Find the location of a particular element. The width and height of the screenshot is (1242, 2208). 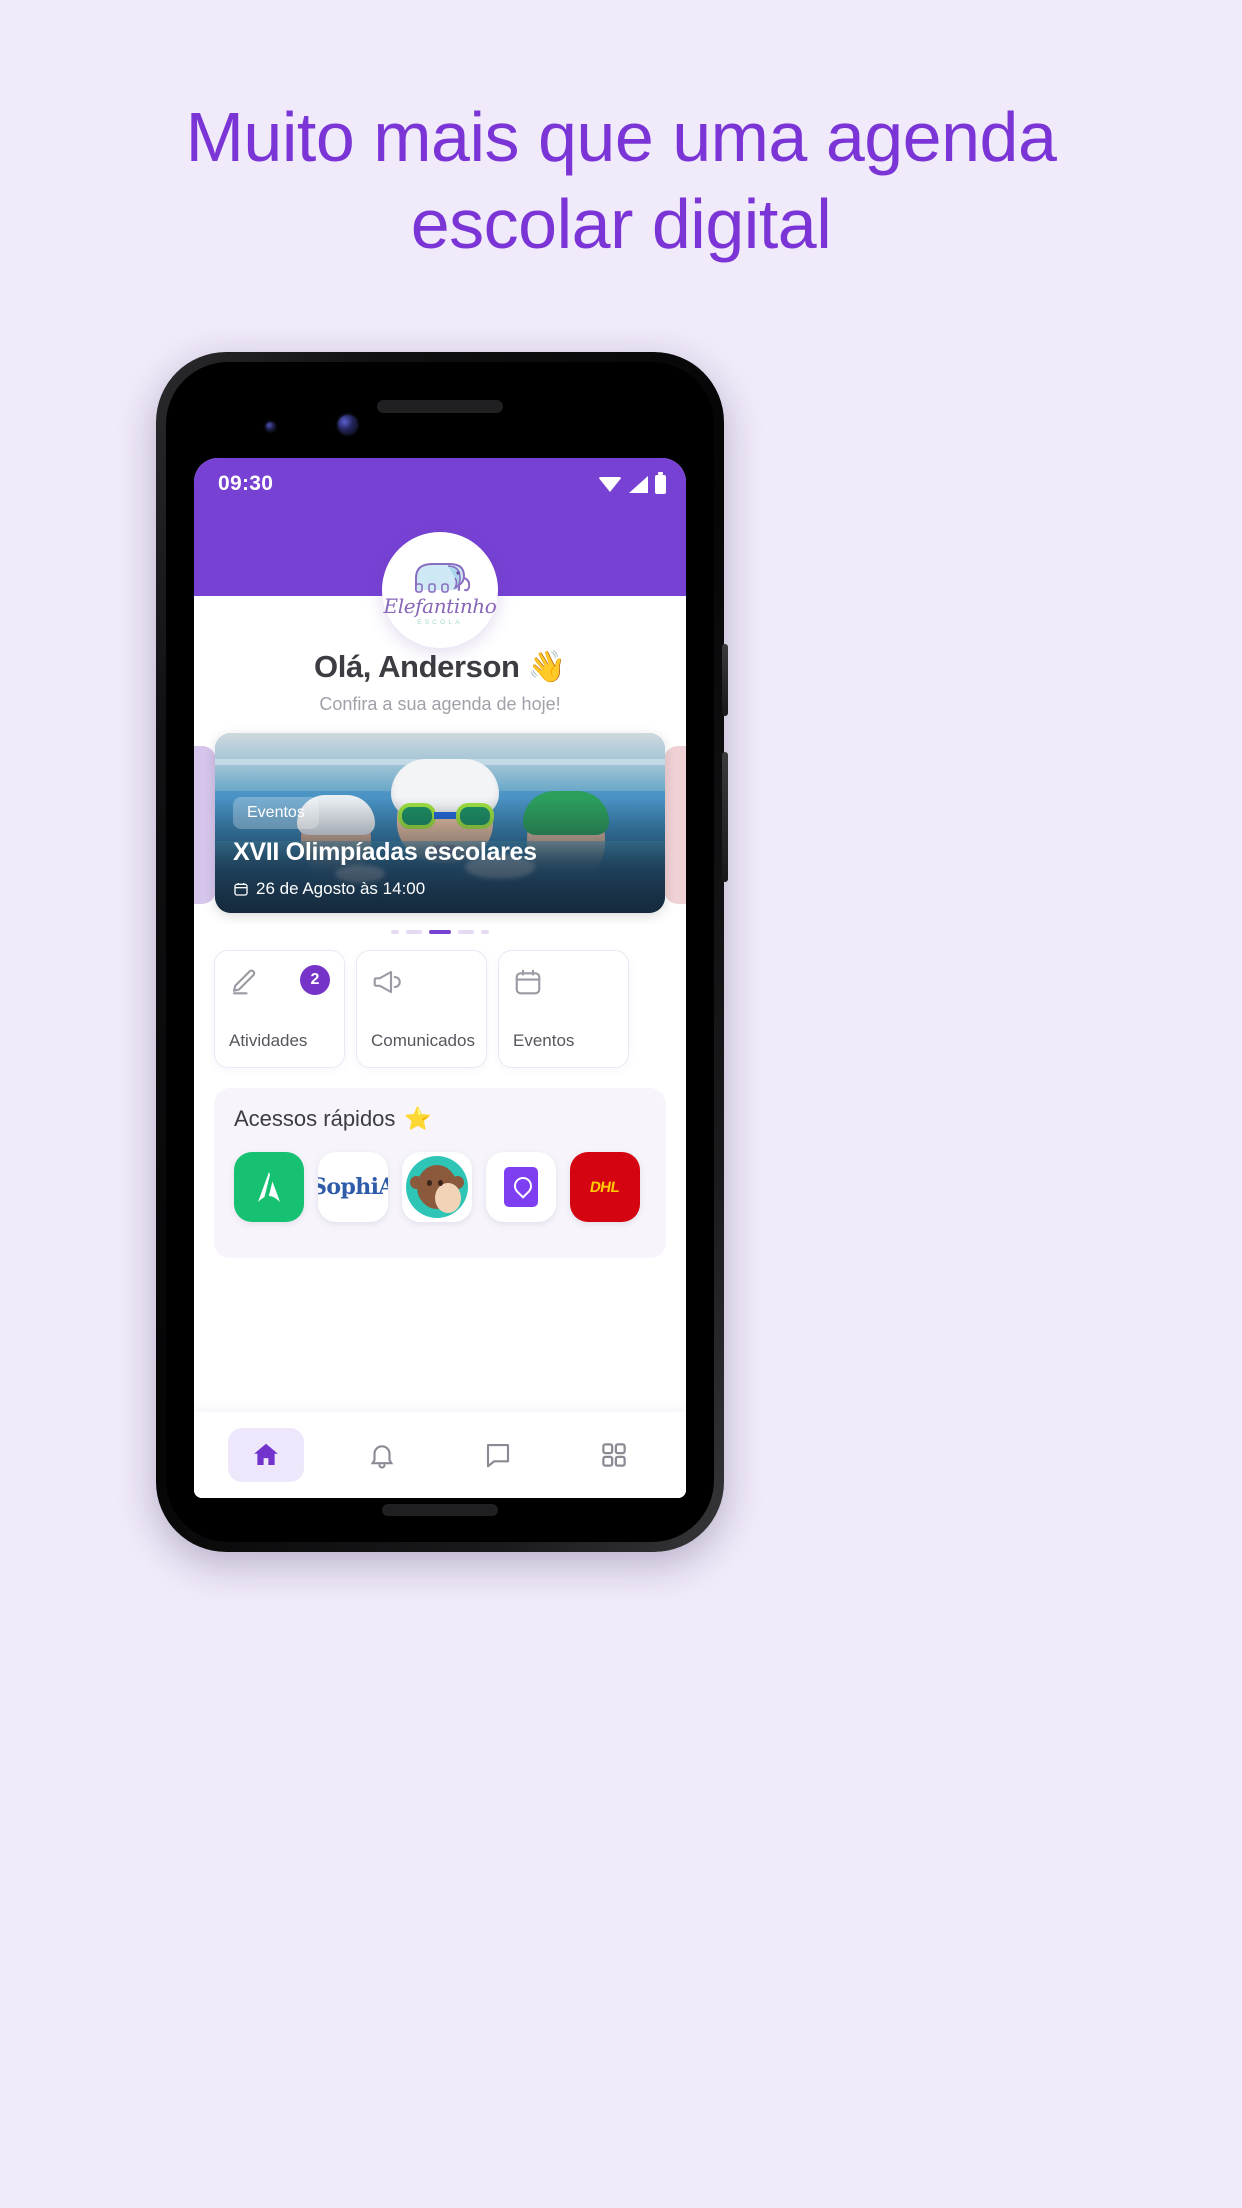

chat-icon is located at coordinates (498, 1455).